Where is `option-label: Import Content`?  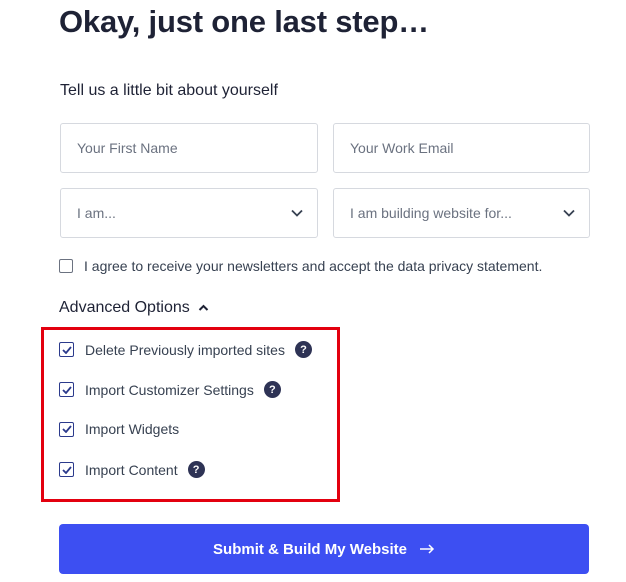
option-label: Import Content is located at coordinates (131, 469).